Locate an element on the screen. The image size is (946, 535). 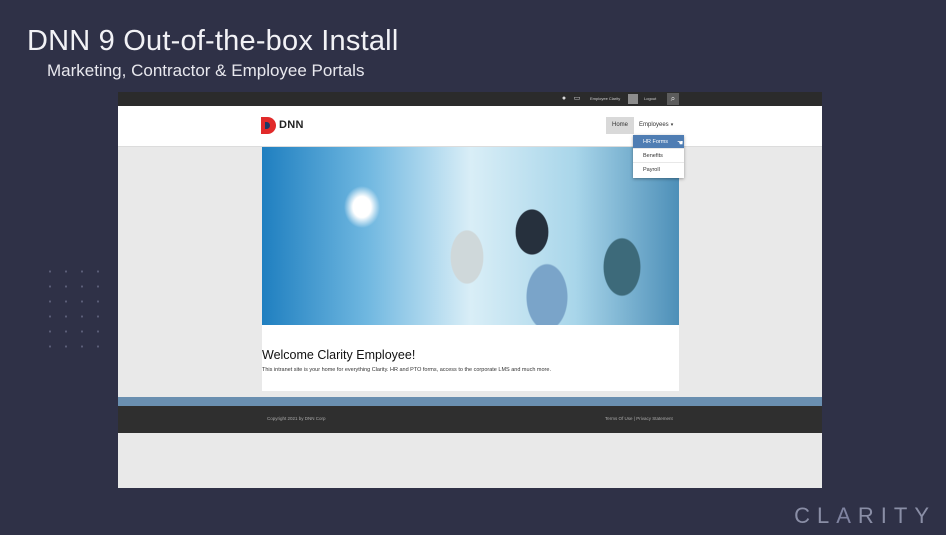
logout-link: Logout is located at coordinates (650, 99).